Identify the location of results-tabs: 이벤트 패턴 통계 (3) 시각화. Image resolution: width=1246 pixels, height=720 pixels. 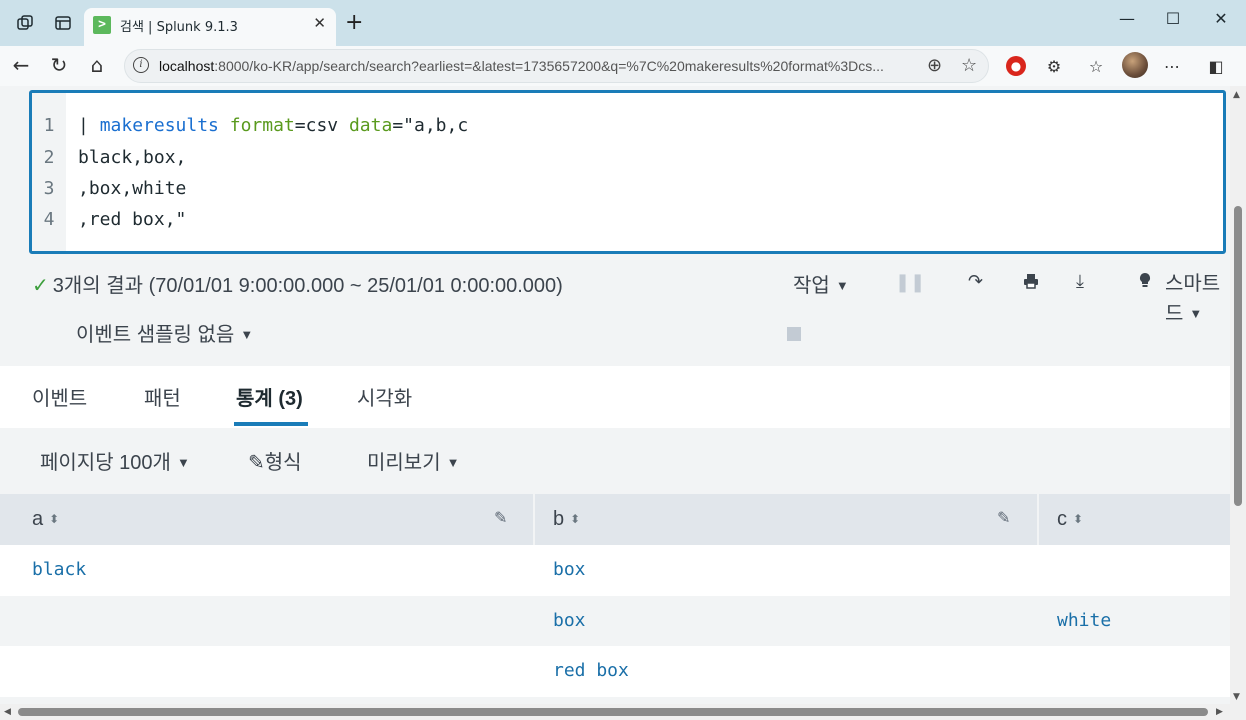
(615, 397).